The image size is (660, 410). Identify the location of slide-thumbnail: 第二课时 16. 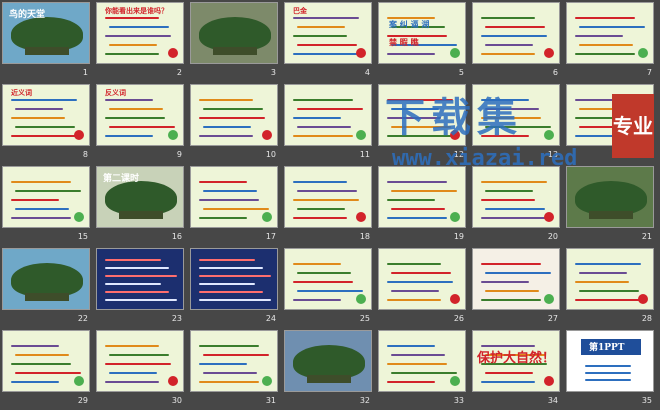
(141, 205).